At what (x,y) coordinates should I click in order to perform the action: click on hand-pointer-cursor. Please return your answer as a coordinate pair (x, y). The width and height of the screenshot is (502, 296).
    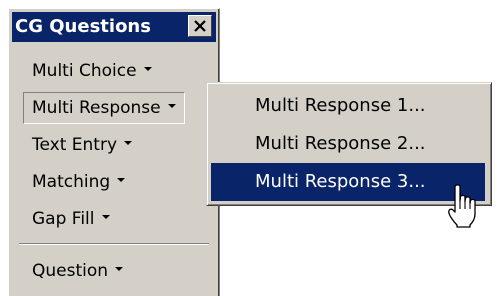
    Looking at the image, I should click on (462, 206).